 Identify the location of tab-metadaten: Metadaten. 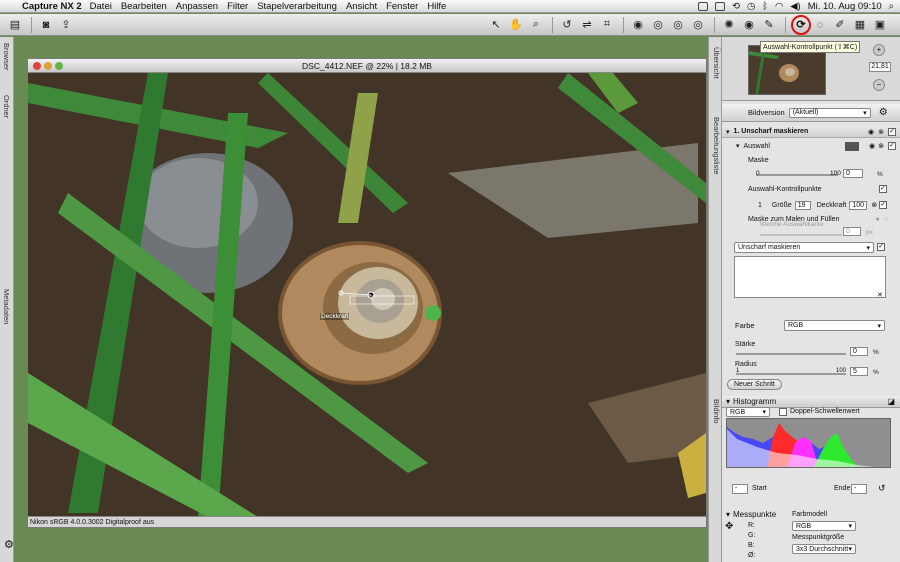
(6, 306).